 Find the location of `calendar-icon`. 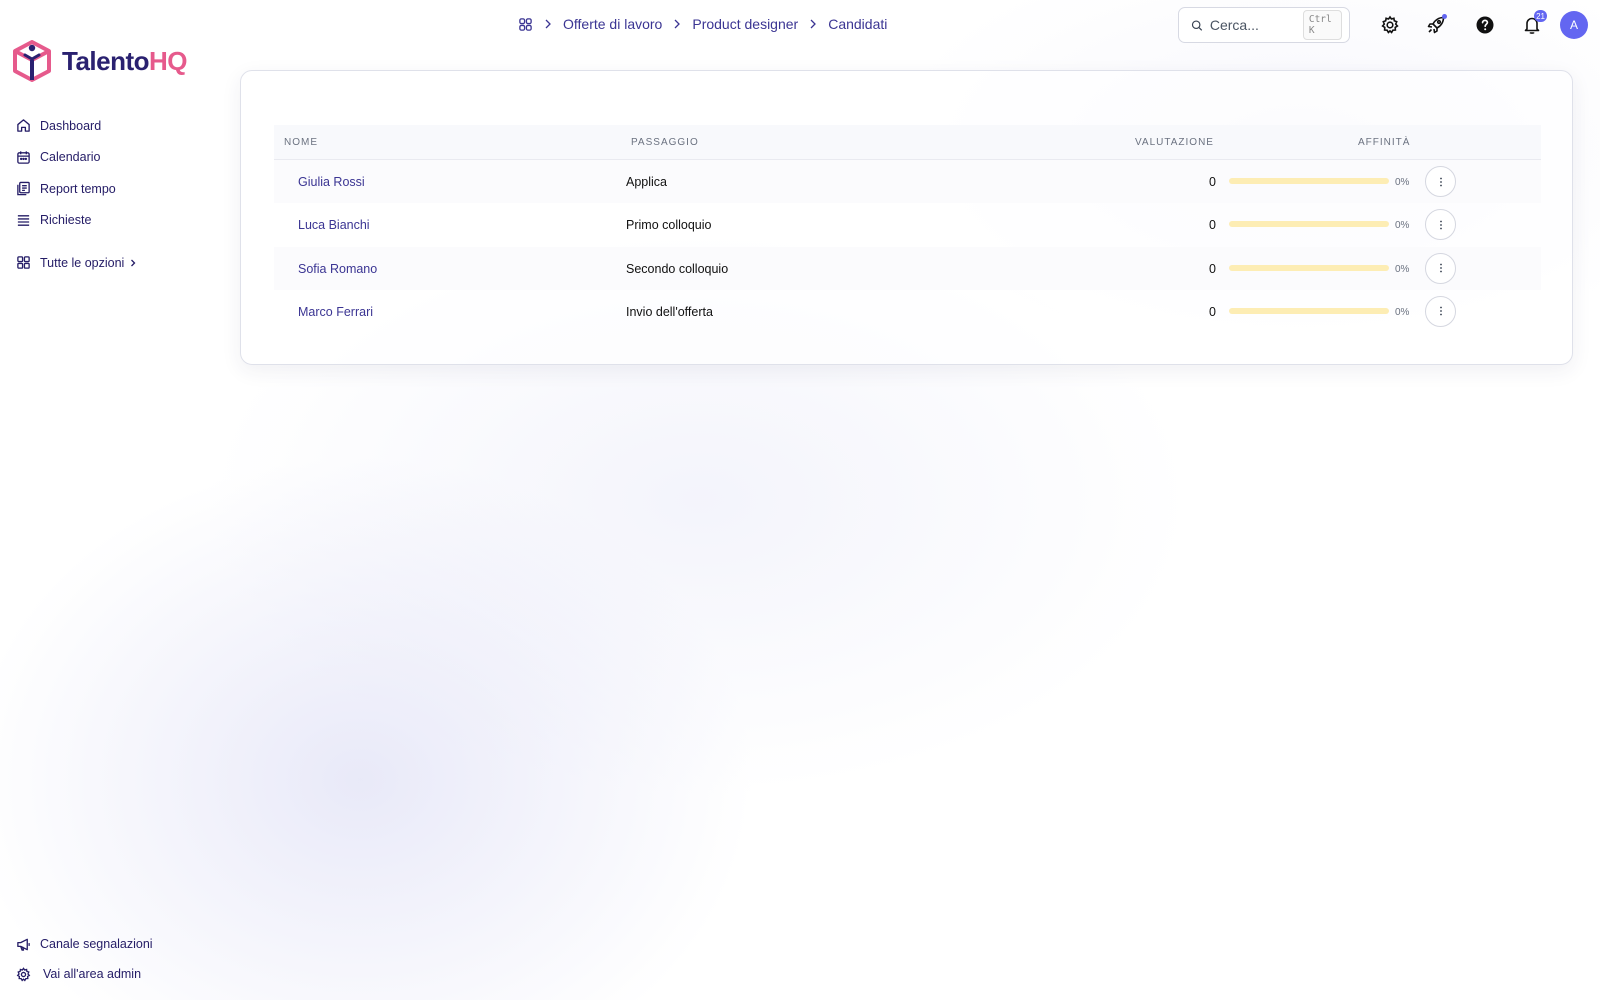

calendar-icon is located at coordinates (23, 157).